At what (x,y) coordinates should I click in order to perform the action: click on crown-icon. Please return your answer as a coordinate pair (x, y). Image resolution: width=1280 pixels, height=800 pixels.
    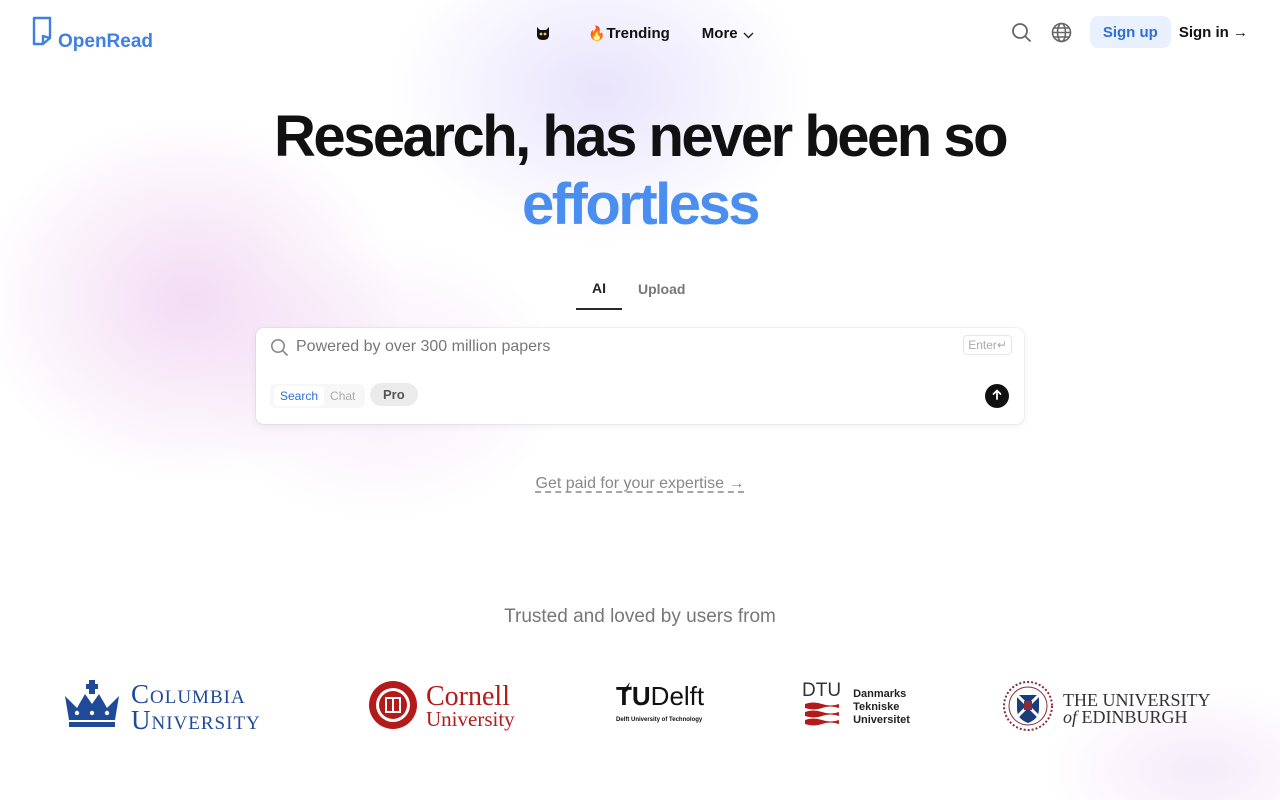
    Looking at the image, I should click on (92, 706).